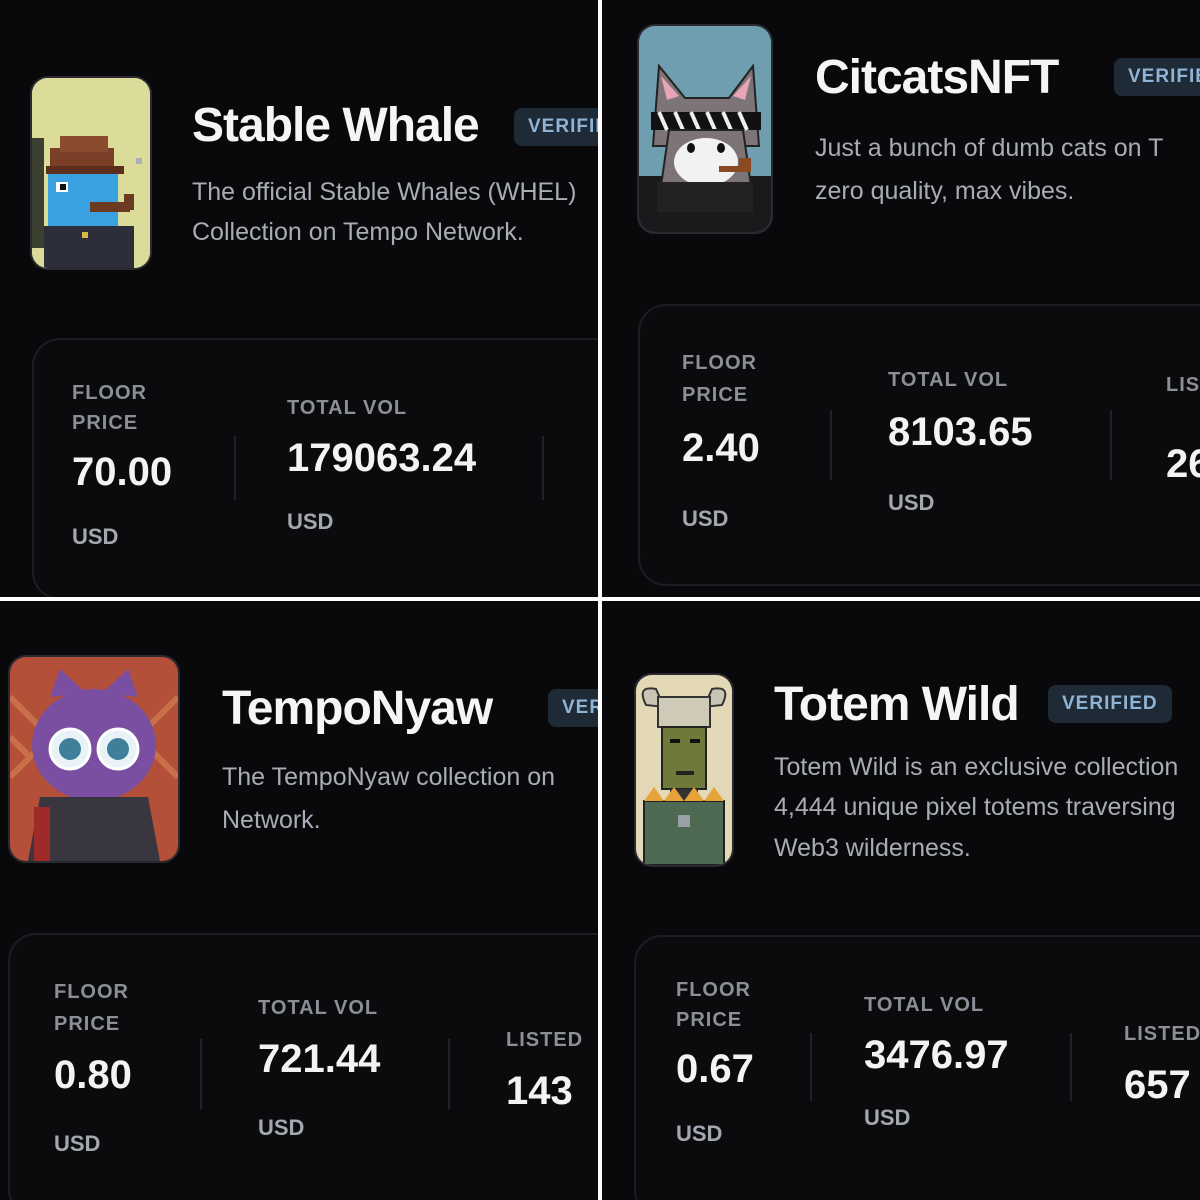 This screenshot has height=1200, width=1200. What do you see at coordinates (937, 77) in the screenshot?
I see `collection-title: CitcatsNFT` at bounding box center [937, 77].